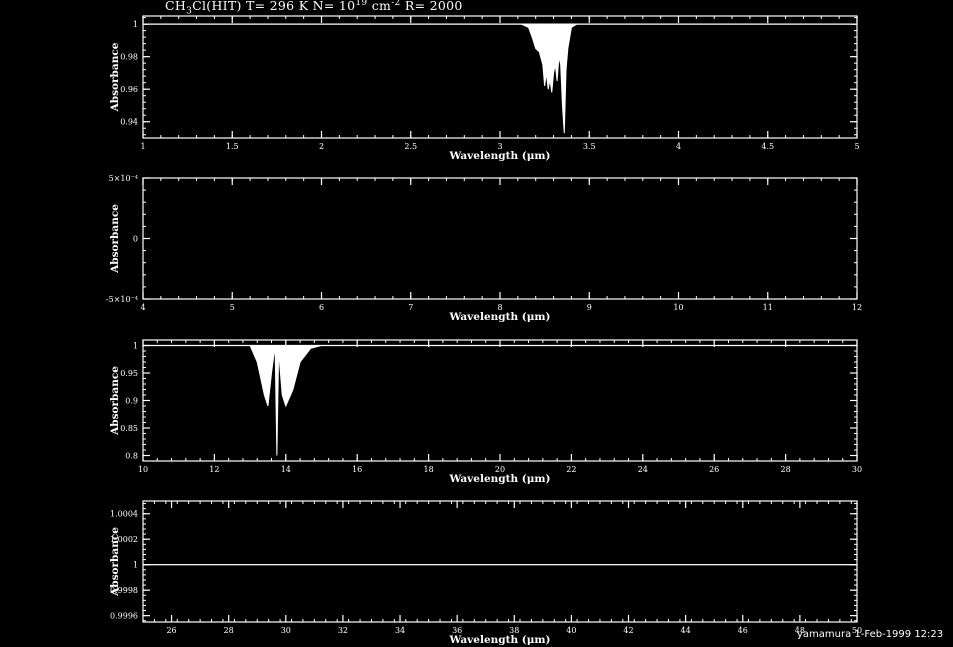 The width and height of the screenshot is (953, 647). I want to click on x-tick-label: 1.5, so click(232, 146).